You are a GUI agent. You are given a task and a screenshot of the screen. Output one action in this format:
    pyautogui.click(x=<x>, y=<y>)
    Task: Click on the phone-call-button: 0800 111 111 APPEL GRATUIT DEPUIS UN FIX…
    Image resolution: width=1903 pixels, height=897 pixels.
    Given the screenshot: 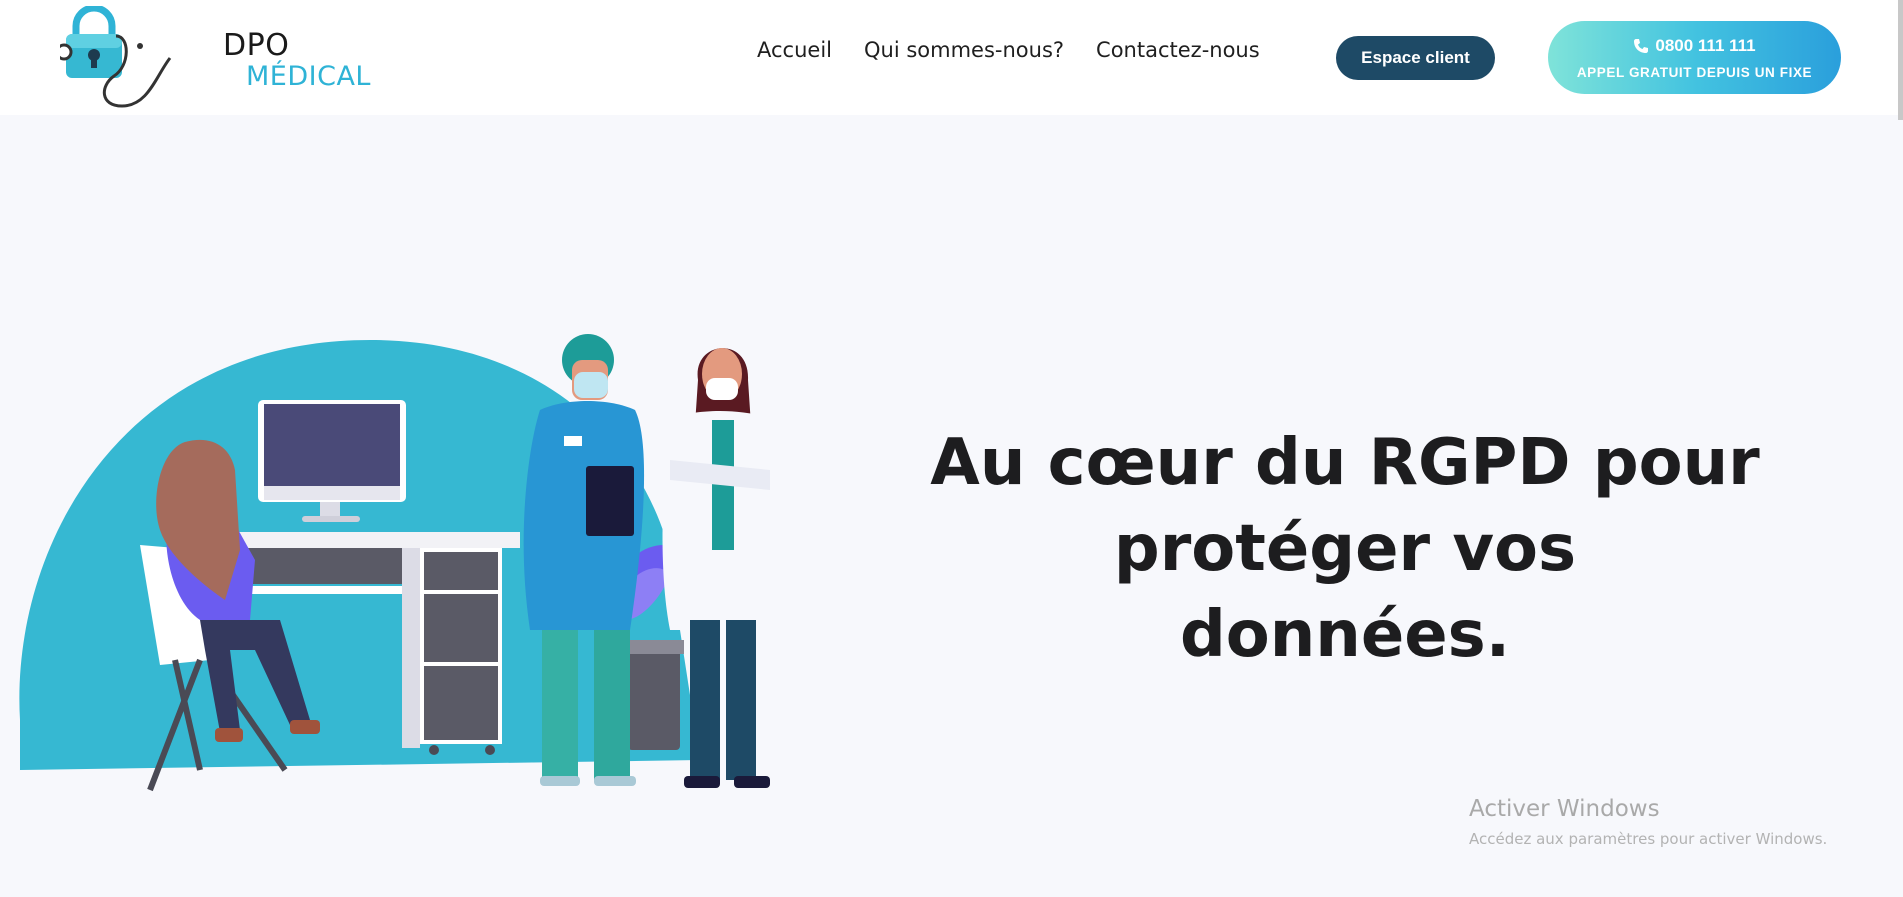 What is the action you would take?
    pyautogui.click(x=1694, y=57)
    